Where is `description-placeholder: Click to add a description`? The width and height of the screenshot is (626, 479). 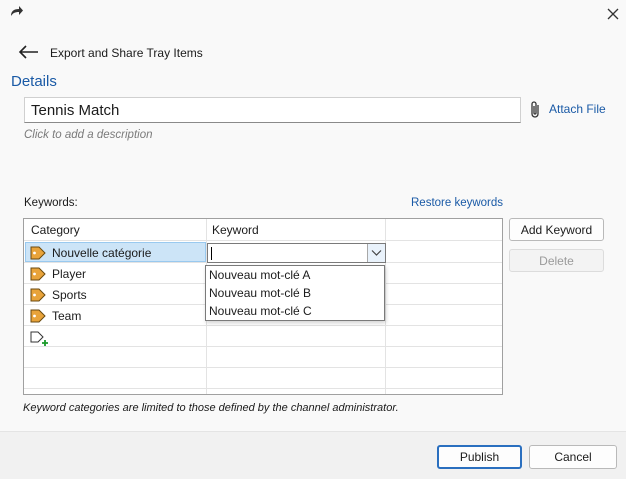
description-placeholder: Click to add a description is located at coordinates (88, 135).